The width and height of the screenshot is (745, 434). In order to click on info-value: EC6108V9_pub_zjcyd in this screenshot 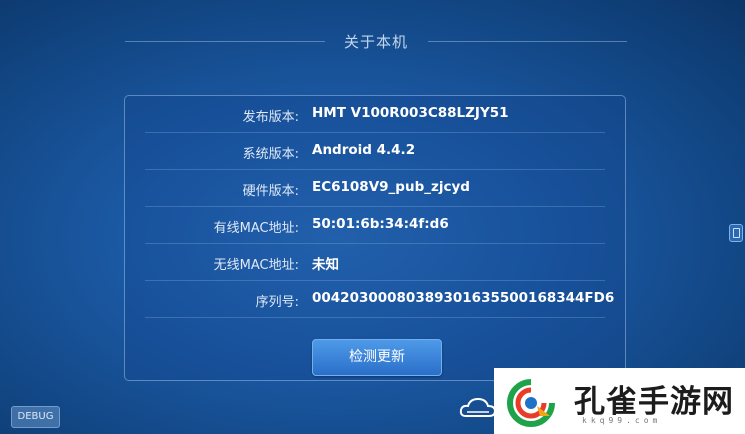, I will do `click(391, 187)`.